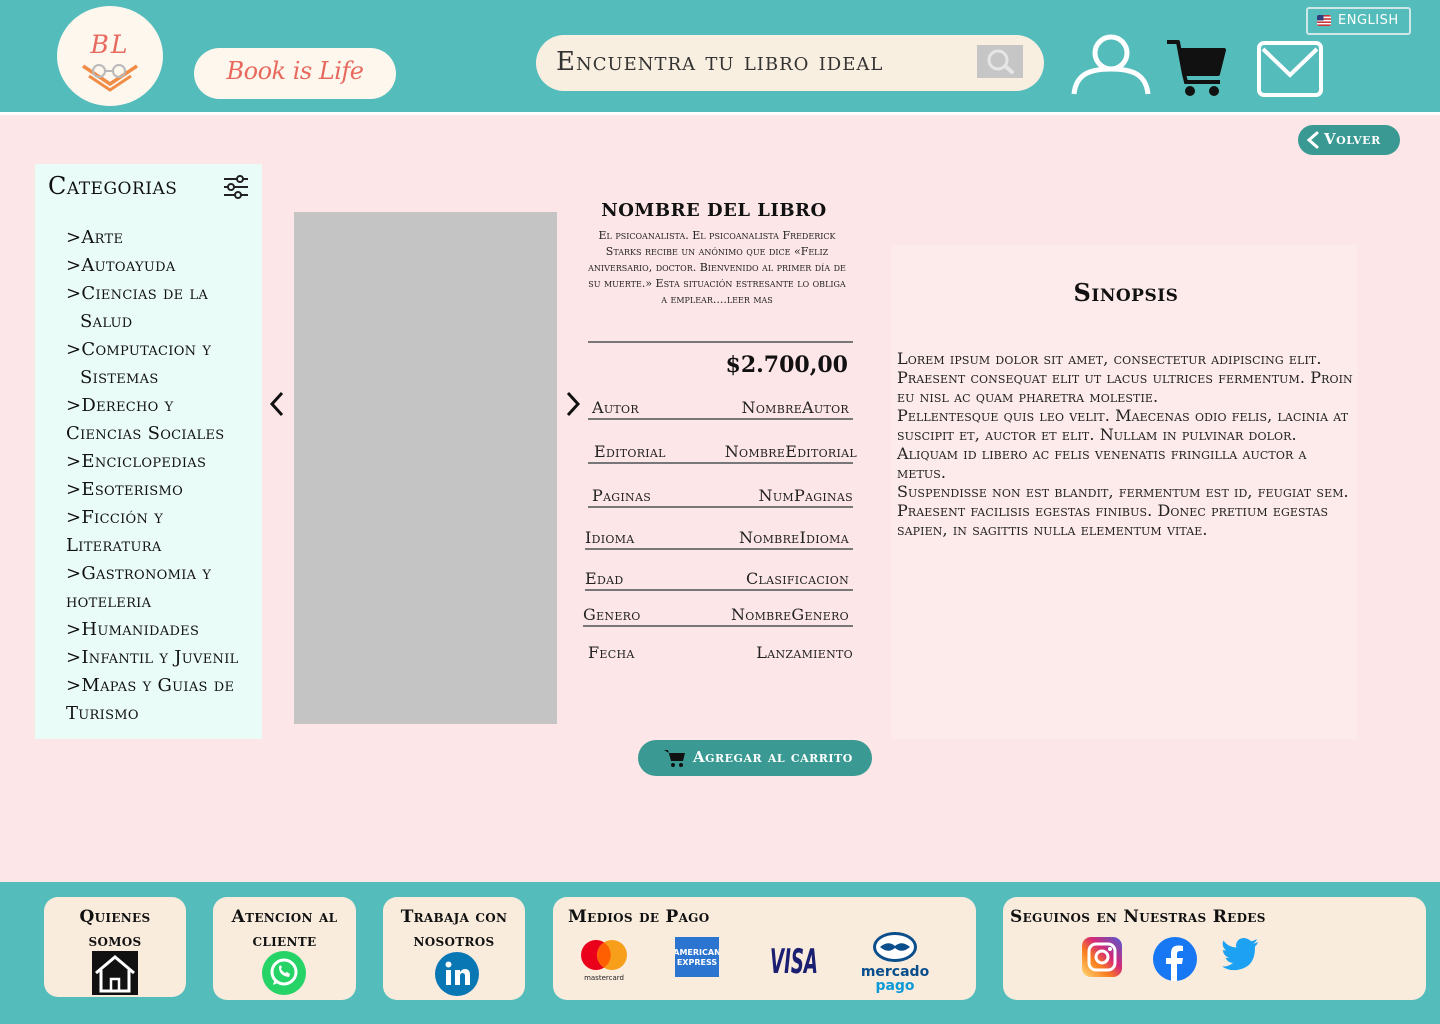 This screenshot has width=1440, height=1024. Describe the element at coordinates (425, 468) in the screenshot. I see `book-cover-image` at that location.